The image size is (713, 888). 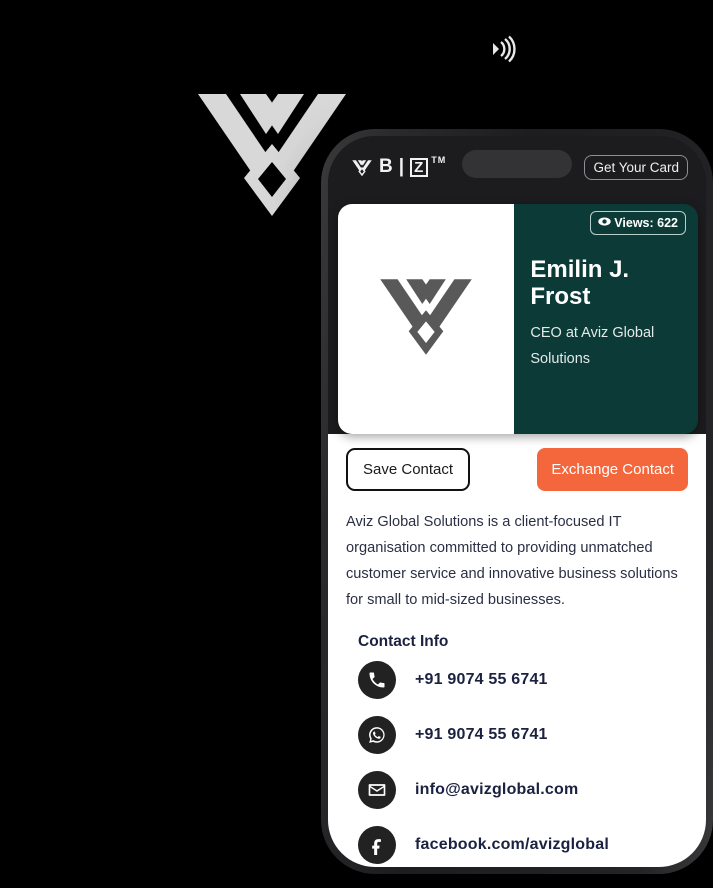 I want to click on contact-info-heading: Contact Info, so click(x=403, y=641).